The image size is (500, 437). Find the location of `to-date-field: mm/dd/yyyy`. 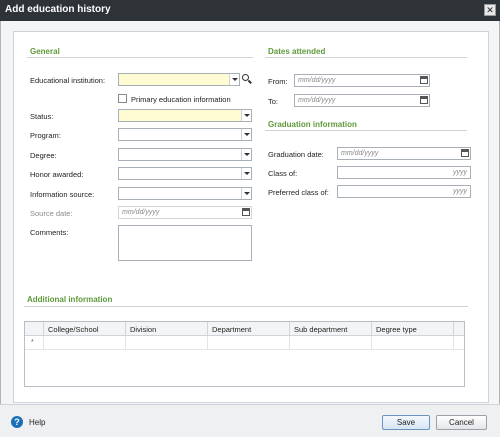

to-date-field: mm/dd/yyyy is located at coordinates (362, 100).